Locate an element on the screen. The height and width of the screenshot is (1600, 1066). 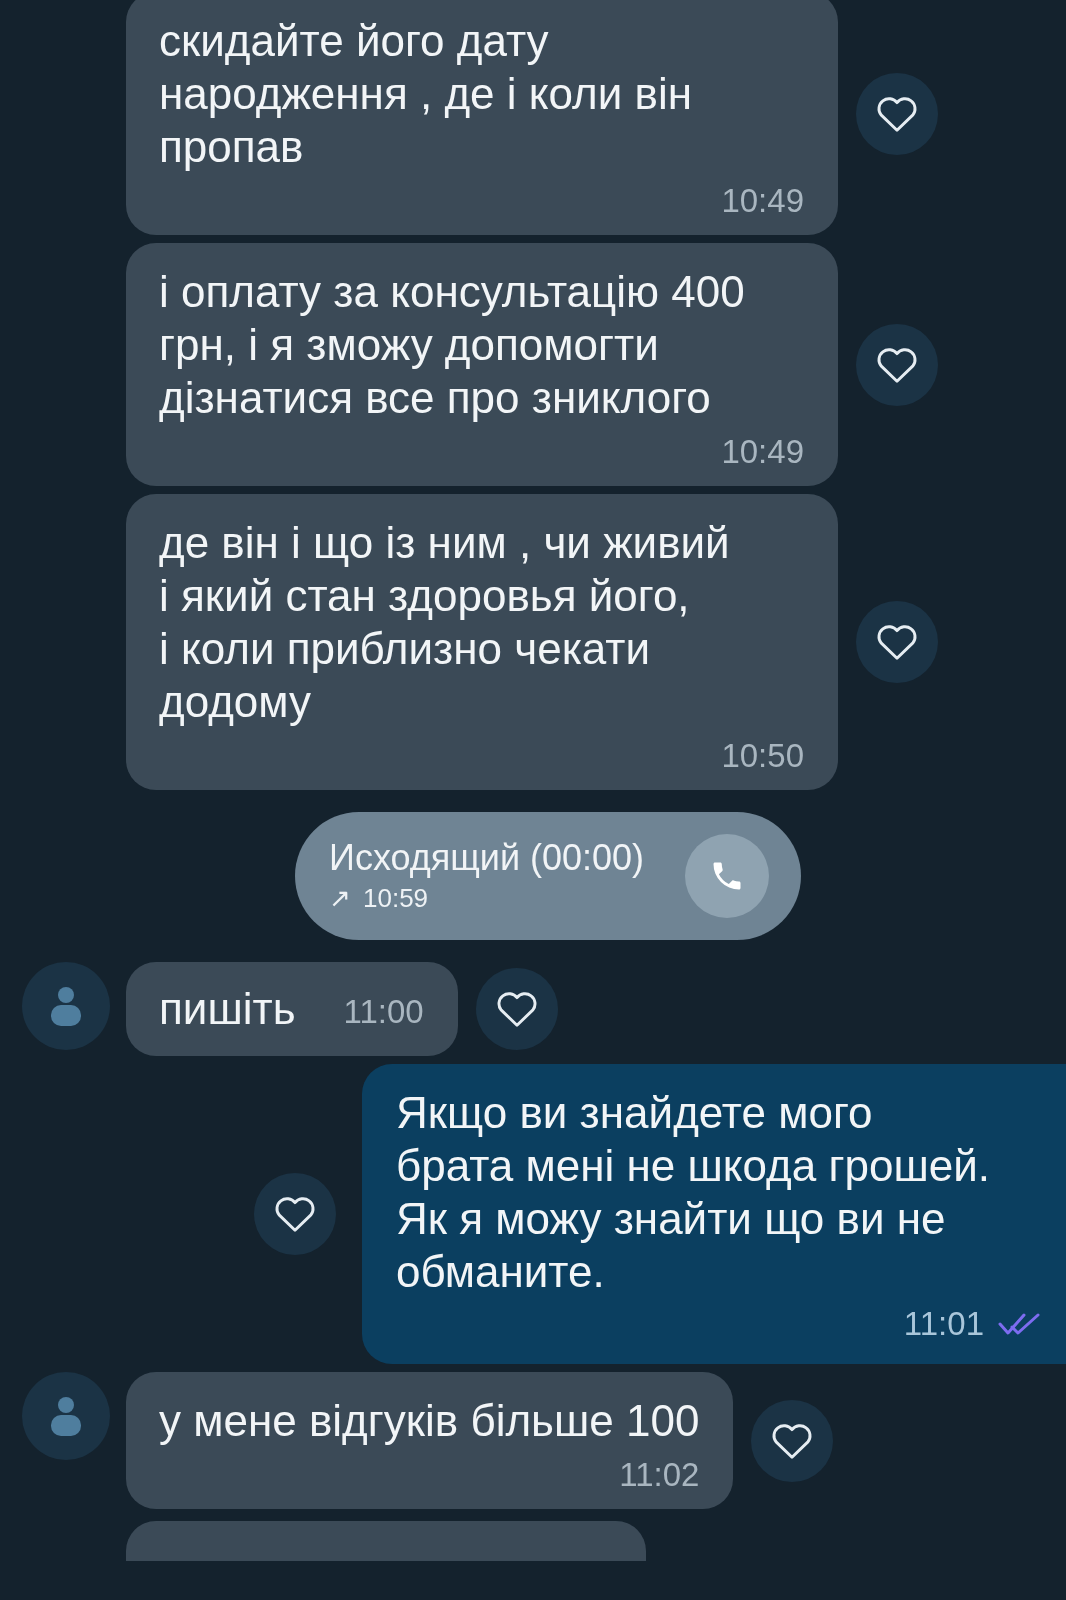
message-time: 11:01 is located at coordinates (943, 1324).